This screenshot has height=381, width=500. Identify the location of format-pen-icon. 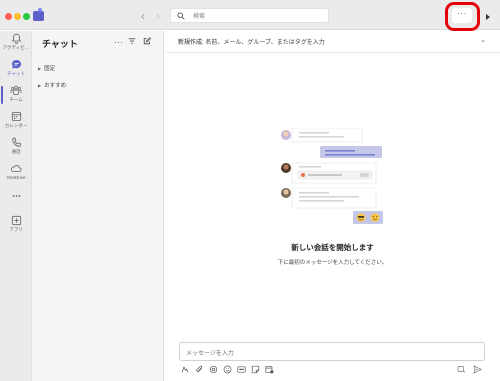
(185, 369).